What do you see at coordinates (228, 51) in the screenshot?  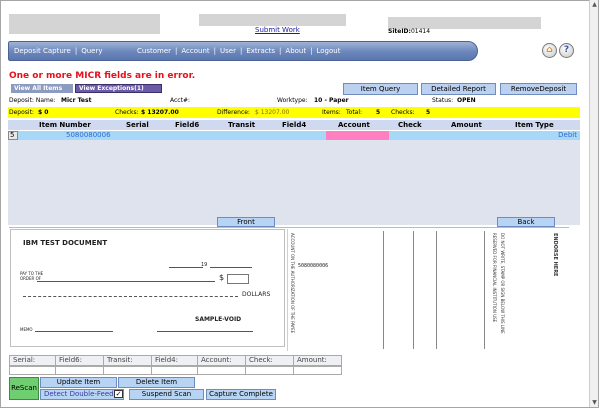 I see `nav-user: User` at bounding box center [228, 51].